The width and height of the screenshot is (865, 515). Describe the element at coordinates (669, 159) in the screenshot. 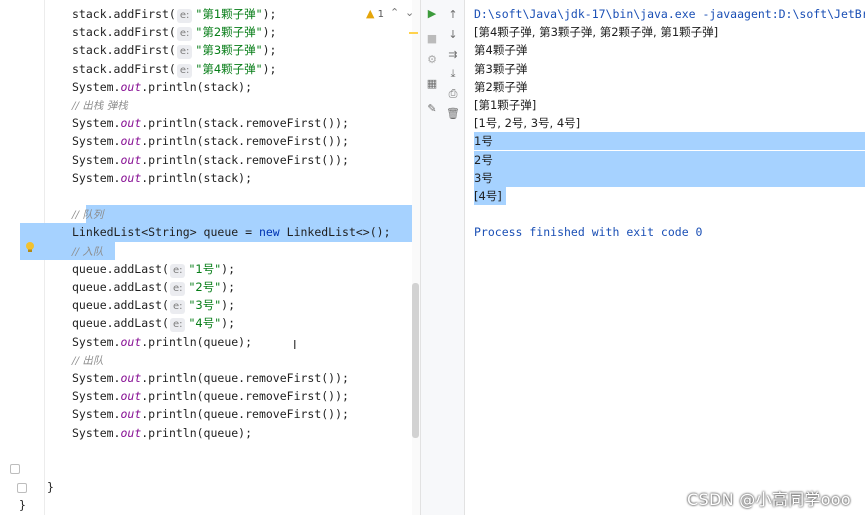

I see `selection-highlight` at that location.